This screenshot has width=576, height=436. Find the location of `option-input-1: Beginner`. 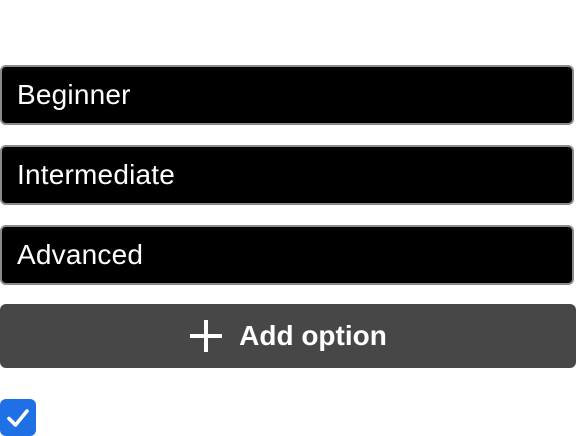

option-input-1: Beginner is located at coordinates (287, 95).